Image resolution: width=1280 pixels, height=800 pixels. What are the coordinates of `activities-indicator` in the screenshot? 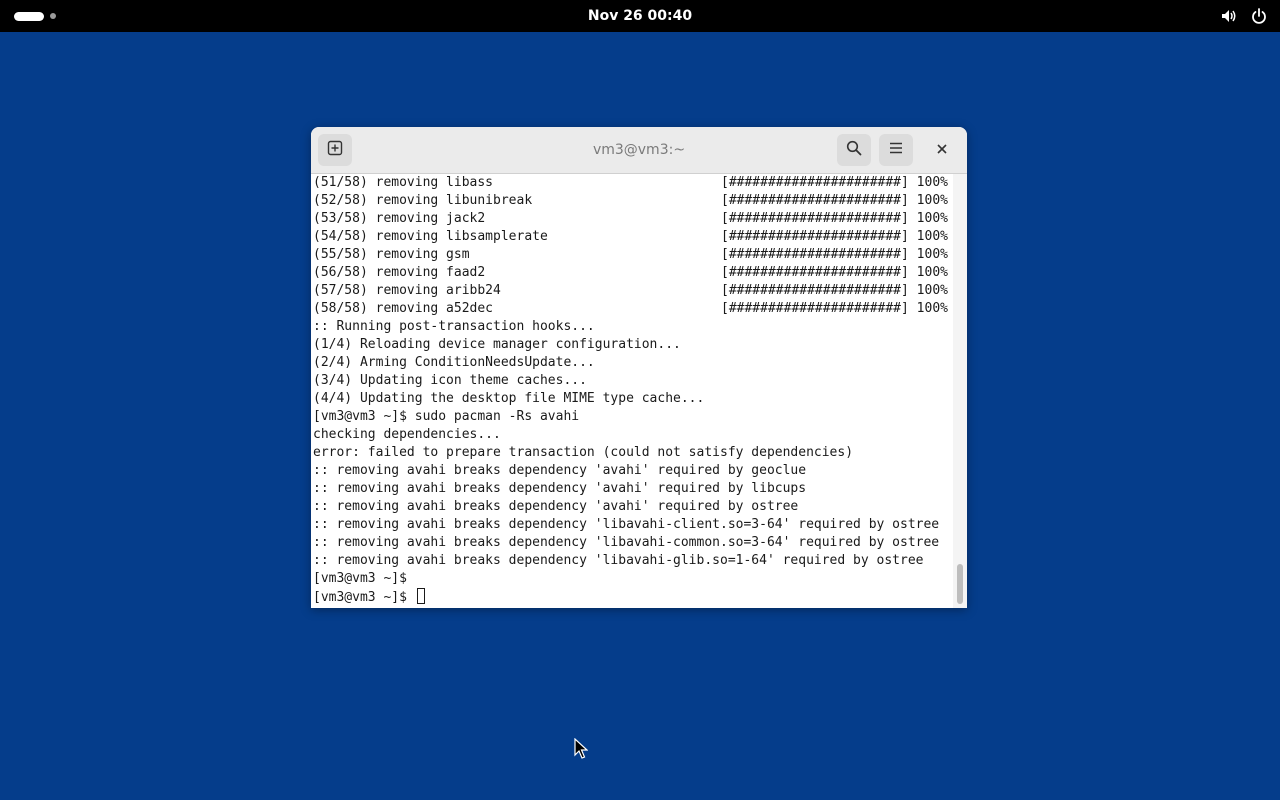 It's located at (35, 16).